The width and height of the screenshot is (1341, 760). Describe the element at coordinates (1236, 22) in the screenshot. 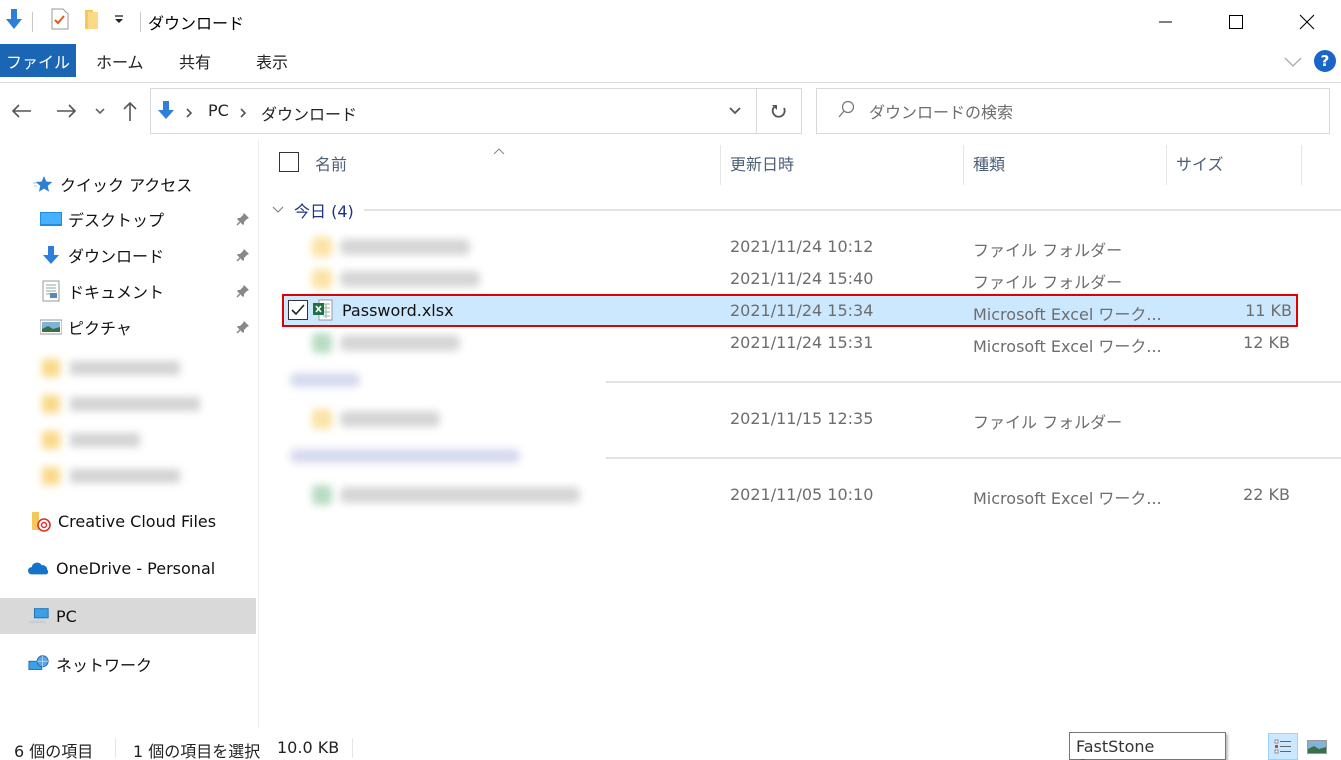

I see `maximize-button` at that location.